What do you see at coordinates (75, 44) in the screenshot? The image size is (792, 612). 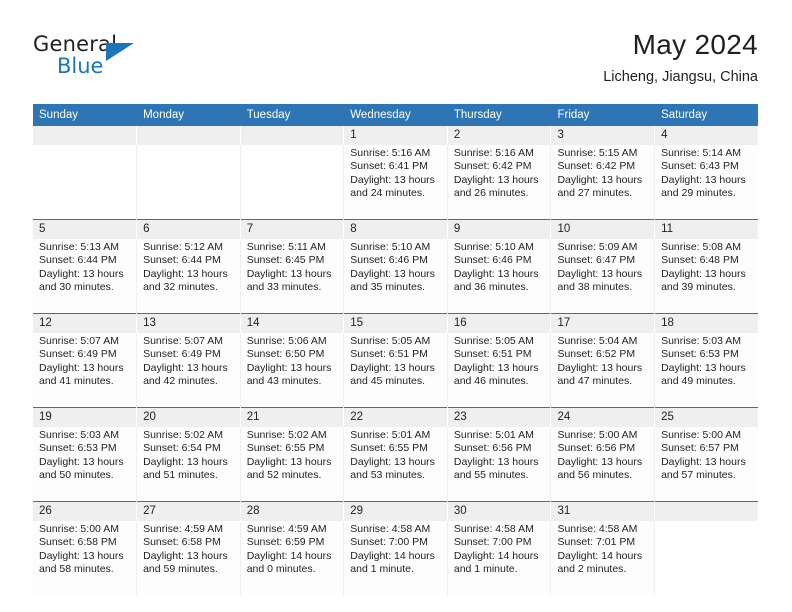 I see `logo-text-general: General` at bounding box center [75, 44].